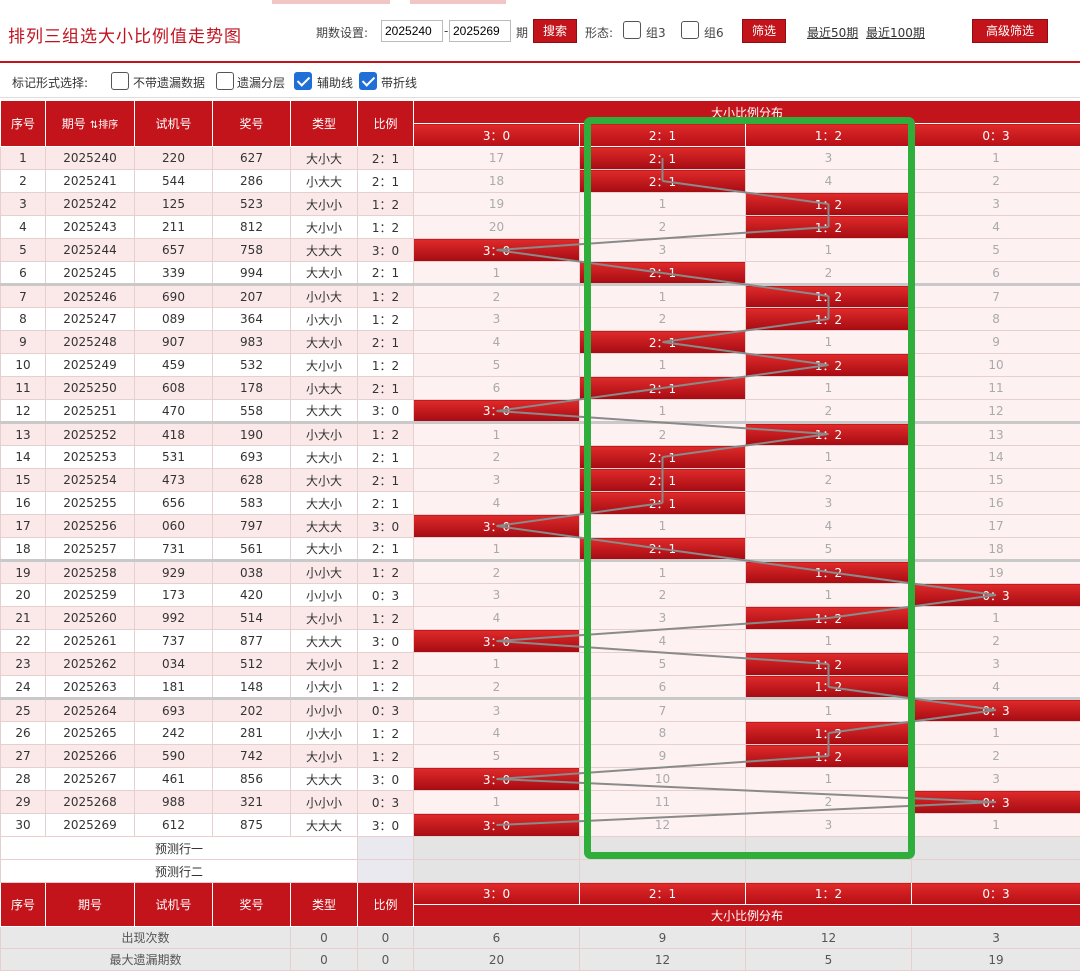  What do you see at coordinates (324, 709) in the screenshot?
I see `row-type: 小小小` at bounding box center [324, 709].